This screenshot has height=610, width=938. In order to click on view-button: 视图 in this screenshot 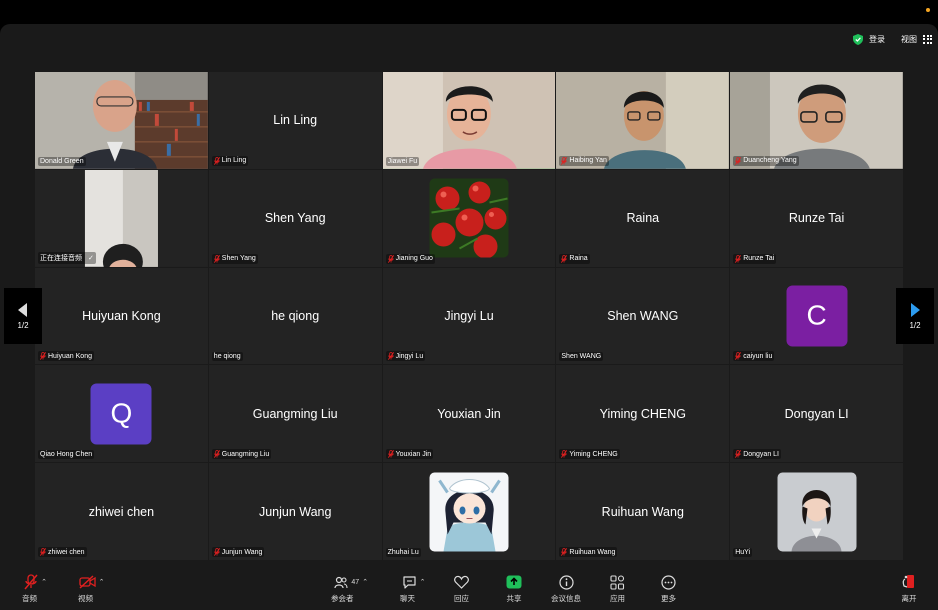, I will do `click(909, 39)`.